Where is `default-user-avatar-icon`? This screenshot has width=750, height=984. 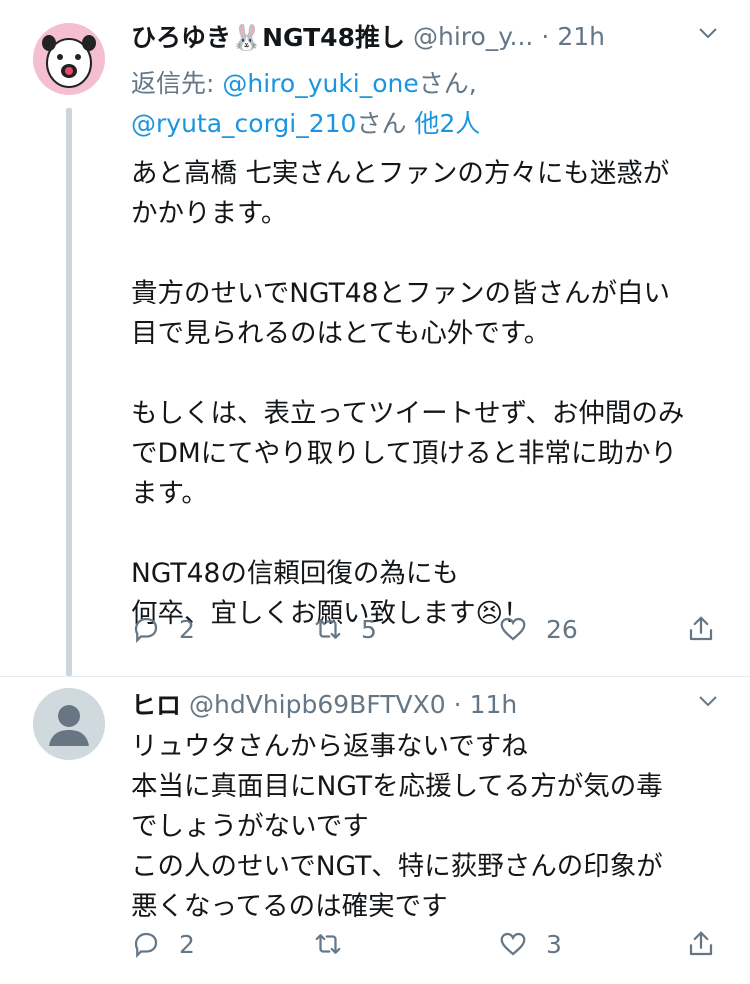
default-user-avatar-icon is located at coordinates (69, 724).